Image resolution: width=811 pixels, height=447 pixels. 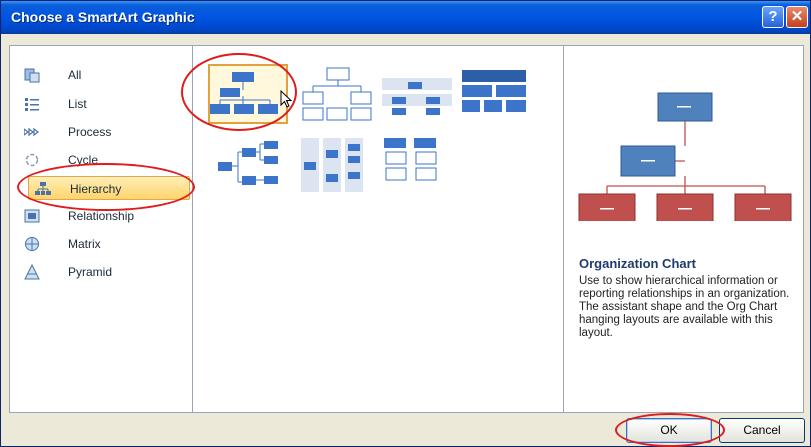 I want to click on layout-horizontal-labeled-hierarchy, so click(x=339, y=166).